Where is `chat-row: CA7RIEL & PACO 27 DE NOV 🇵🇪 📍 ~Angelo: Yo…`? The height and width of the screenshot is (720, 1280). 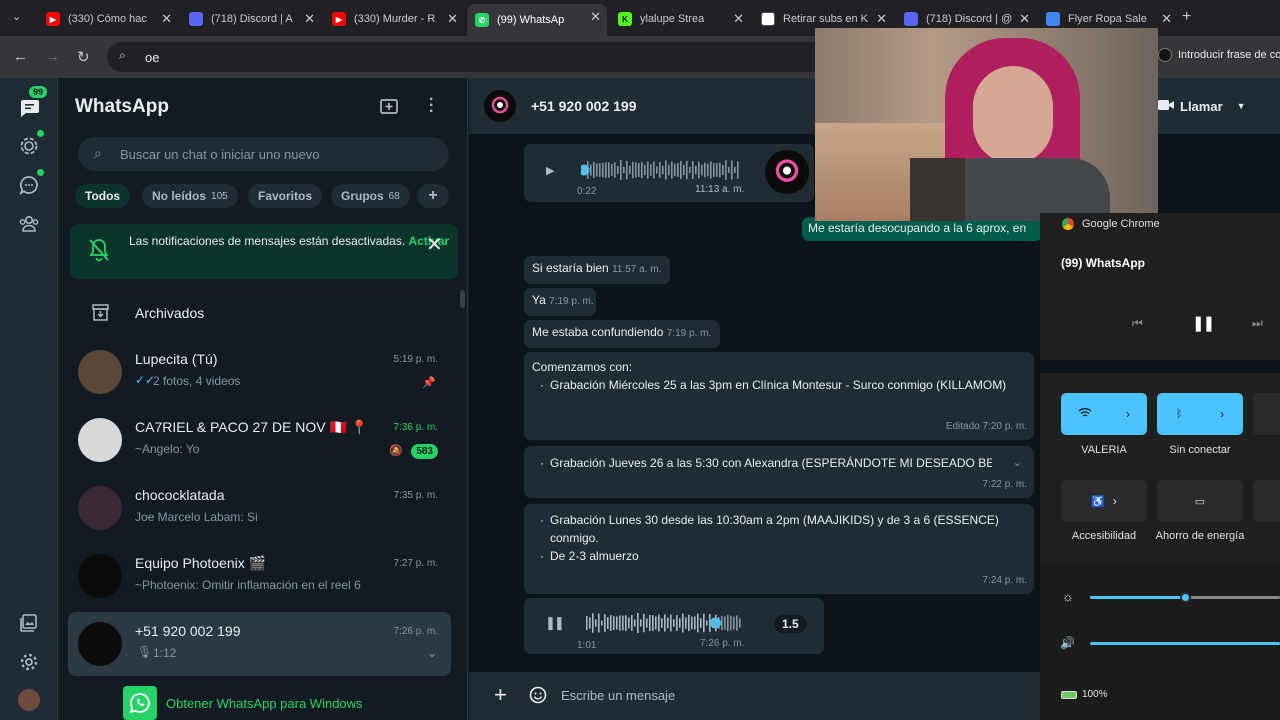 chat-row: CA7RIEL & PACO 27 DE NOV 🇵🇪 📍 ~Angelo: Yo… is located at coordinates (259, 440).